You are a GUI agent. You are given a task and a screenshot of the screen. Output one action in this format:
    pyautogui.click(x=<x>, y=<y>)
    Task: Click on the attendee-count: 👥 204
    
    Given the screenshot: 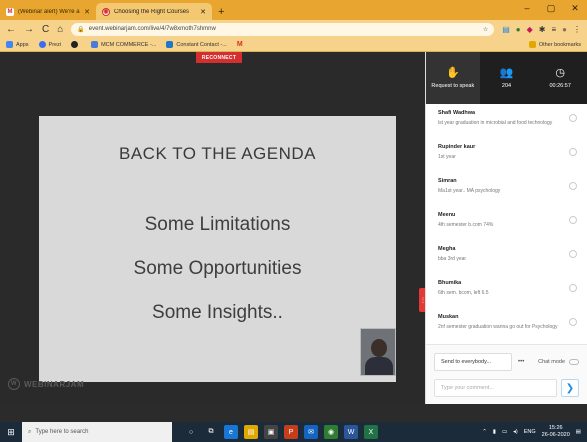 What is the action you would take?
    pyautogui.click(x=507, y=78)
    